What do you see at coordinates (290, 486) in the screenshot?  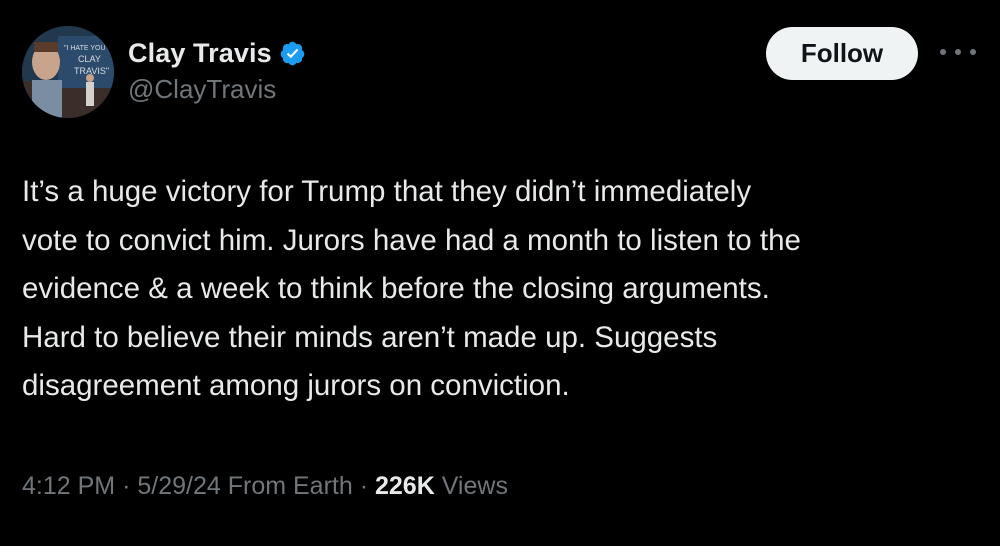 I see `tweet-location: From Earth` at bounding box center [290, 486].